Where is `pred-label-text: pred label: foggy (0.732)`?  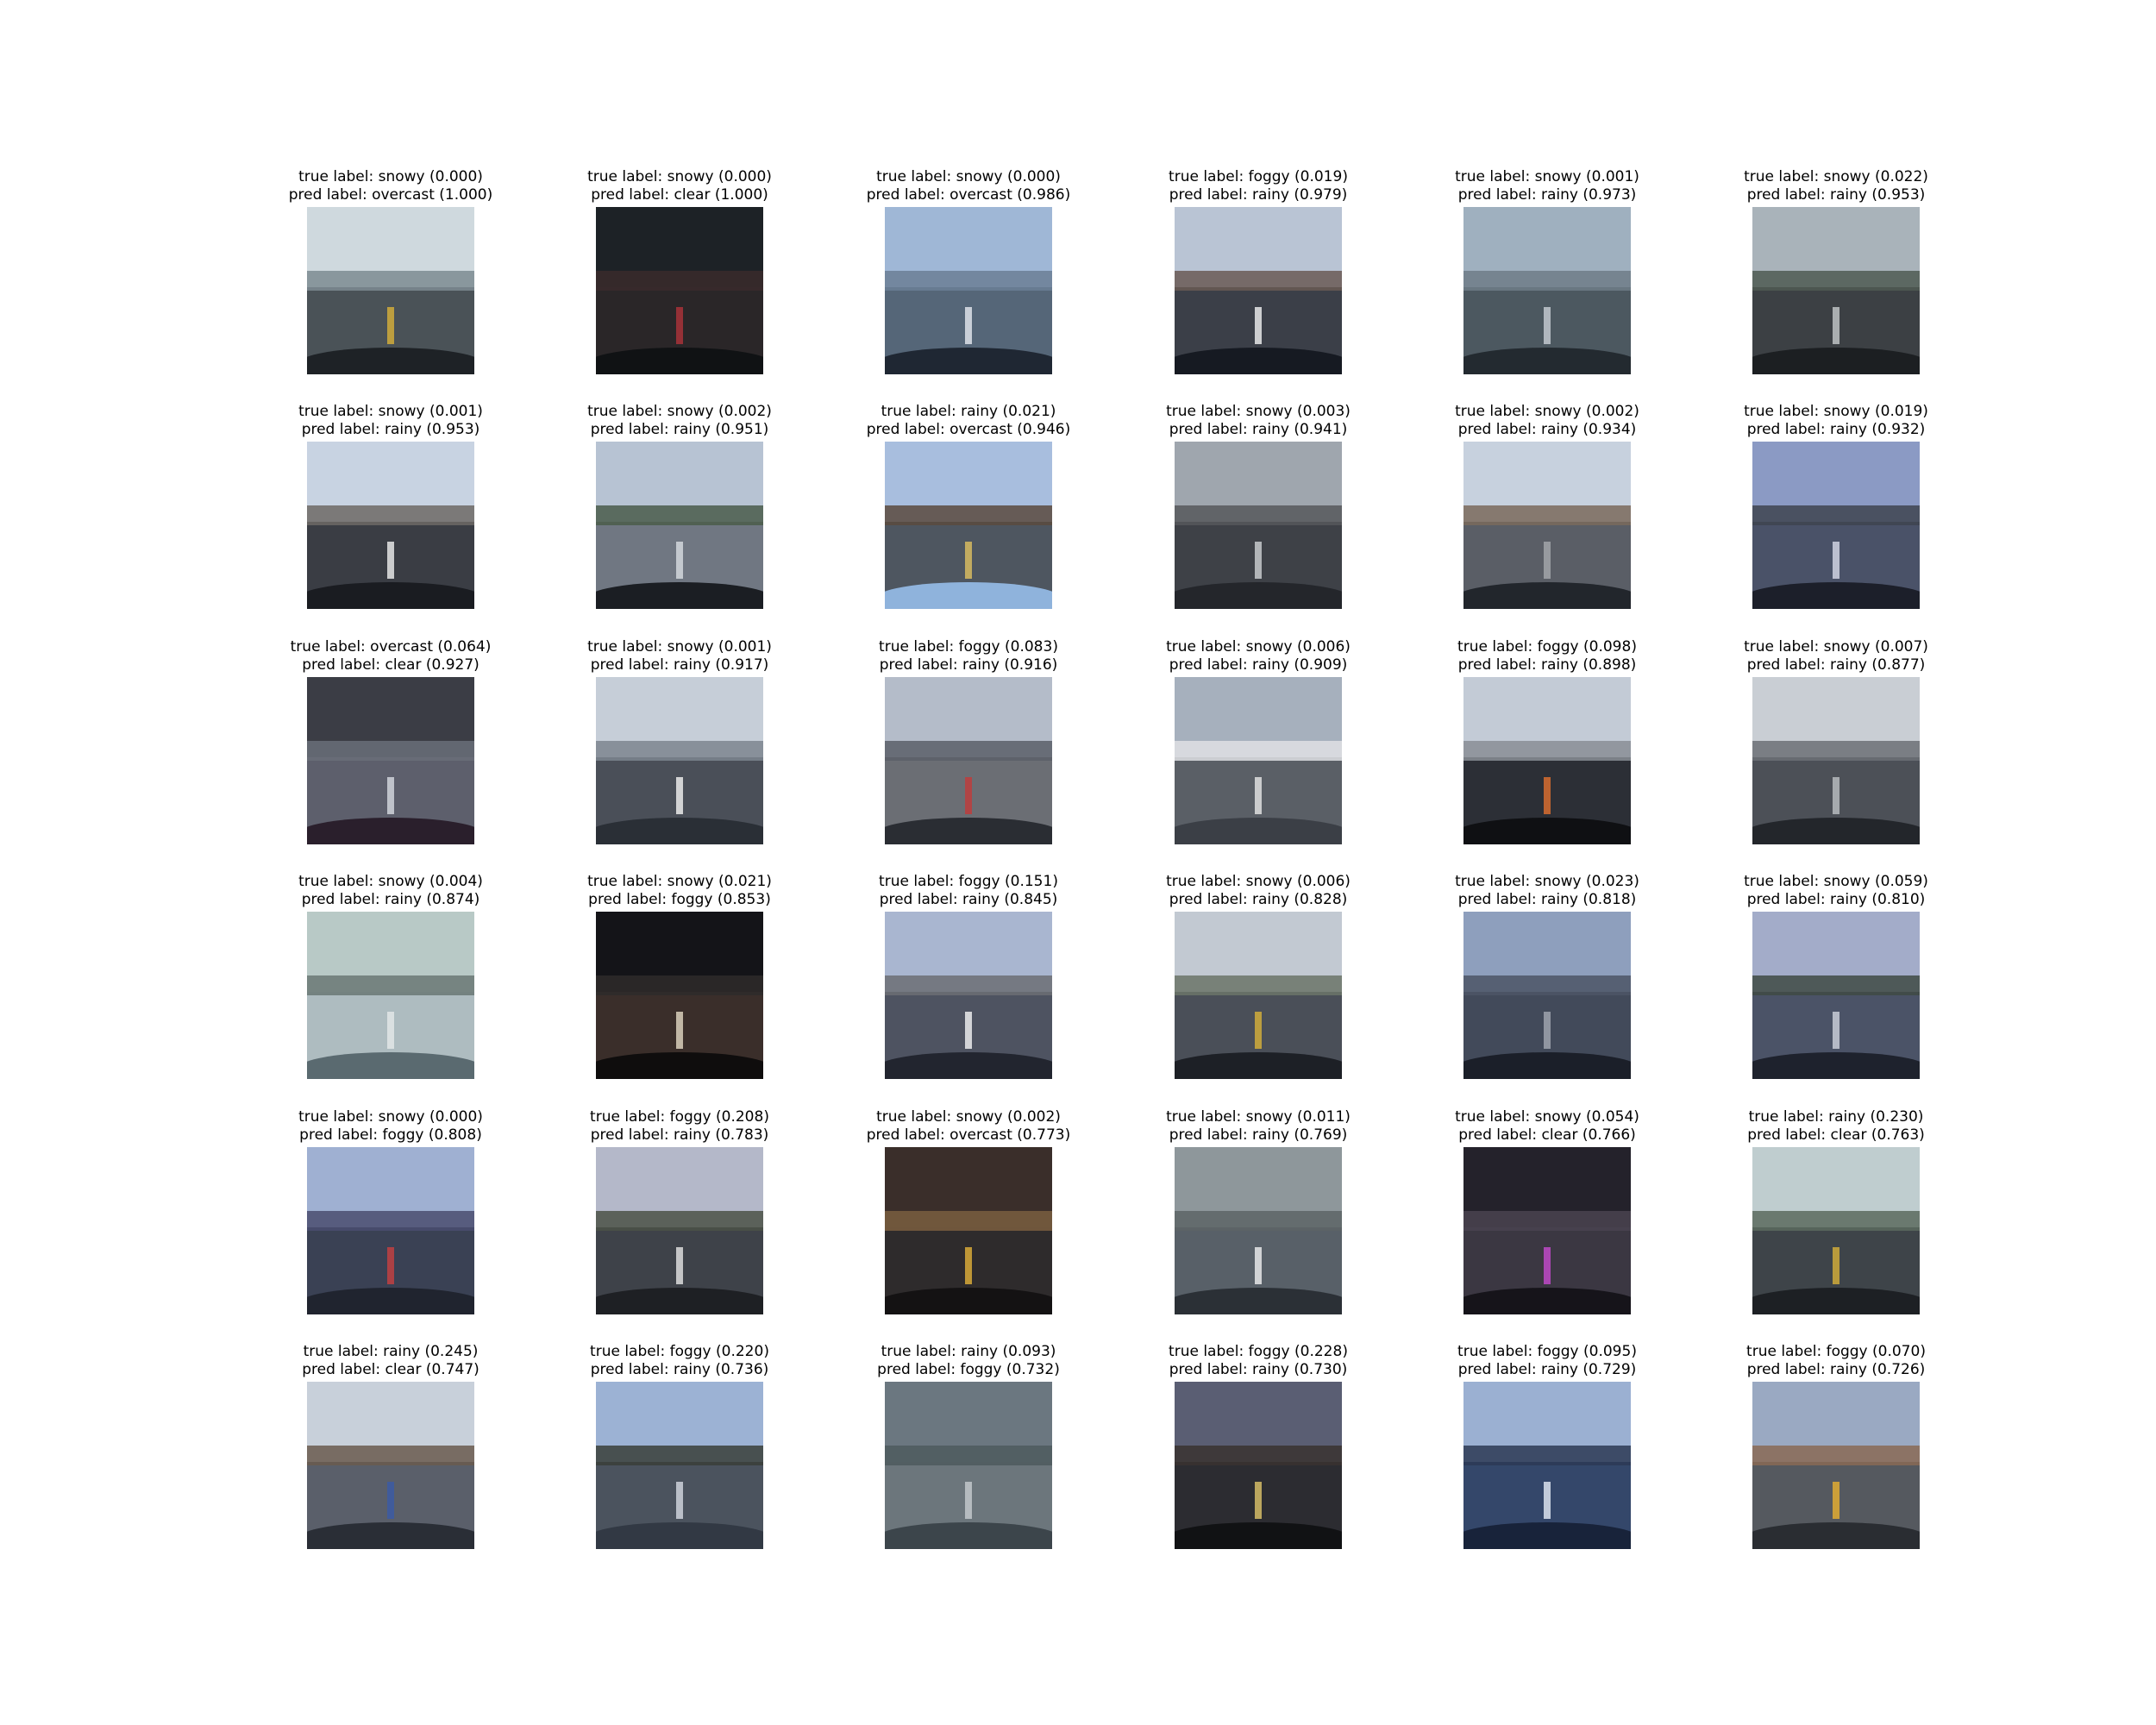 pred-label-text: pred label: foggy (0.732) is located at coordinates (968, 1369).